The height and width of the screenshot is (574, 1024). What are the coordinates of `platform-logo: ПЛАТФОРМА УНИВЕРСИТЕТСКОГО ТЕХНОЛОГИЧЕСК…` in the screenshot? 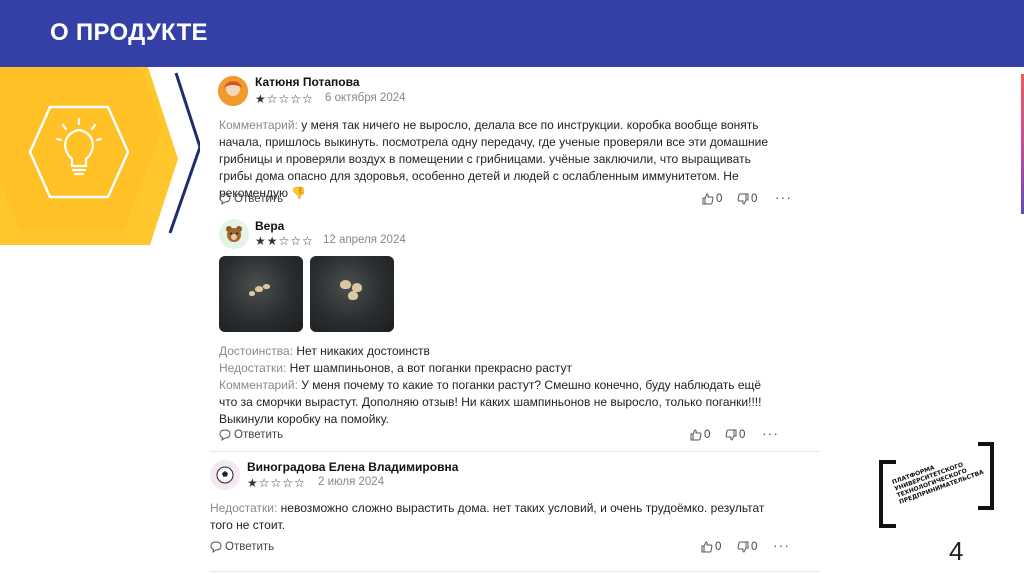 It's located at (936, 485).